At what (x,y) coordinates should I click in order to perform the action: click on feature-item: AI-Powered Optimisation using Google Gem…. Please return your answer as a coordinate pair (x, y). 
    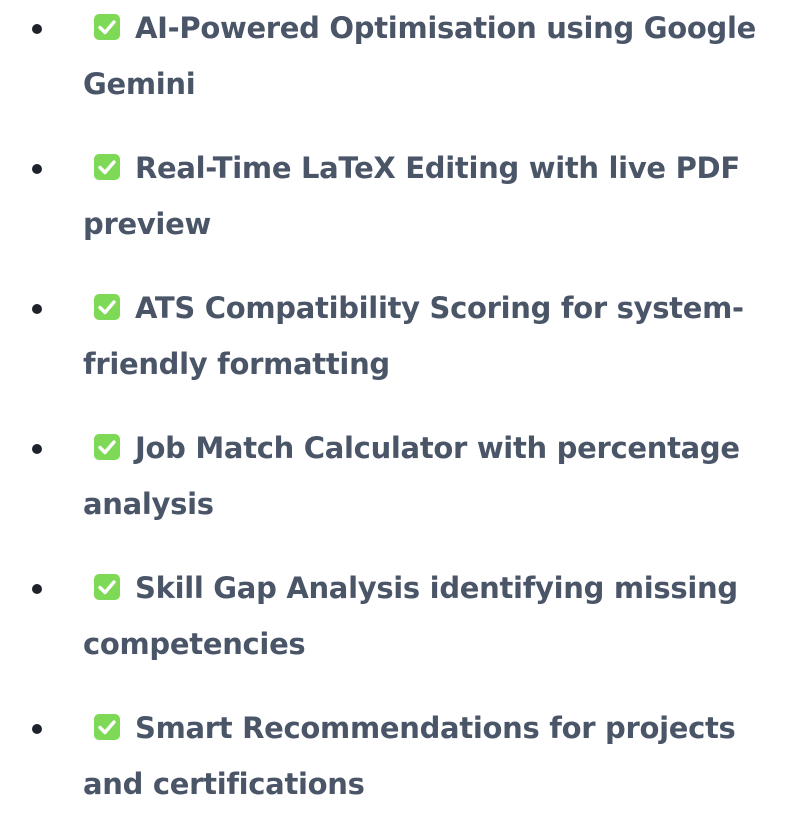
    Looking at the image, I should click on (399, 56).